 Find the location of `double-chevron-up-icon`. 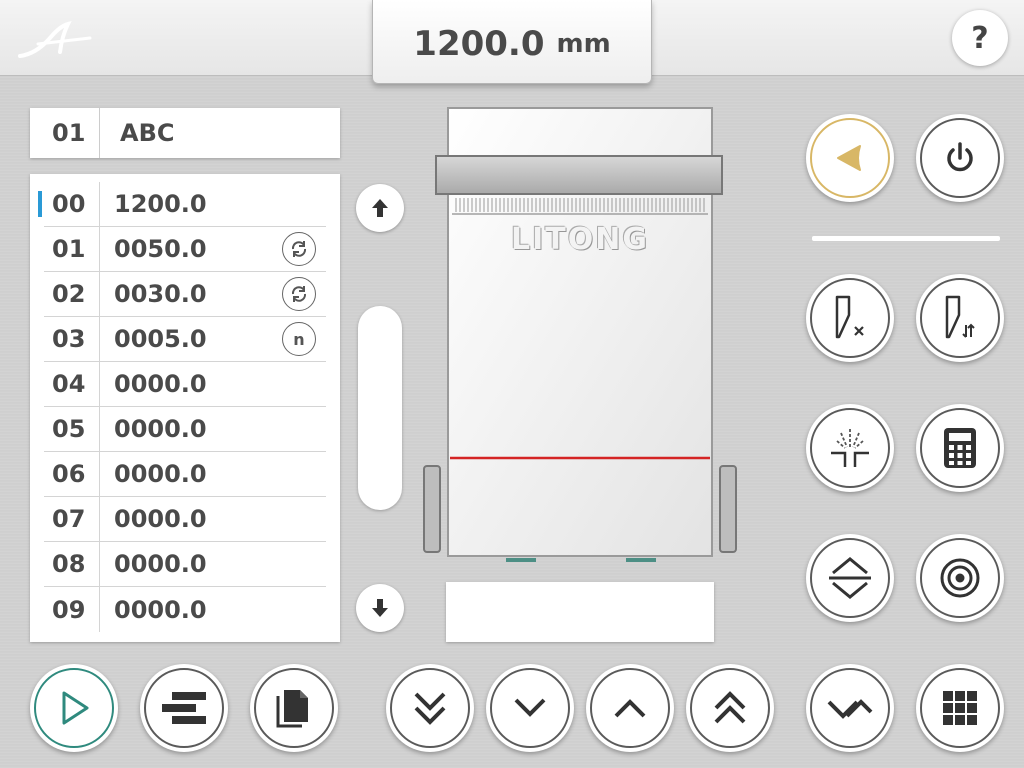

double-chevron-up-icon is located at coordinates (730, 707).